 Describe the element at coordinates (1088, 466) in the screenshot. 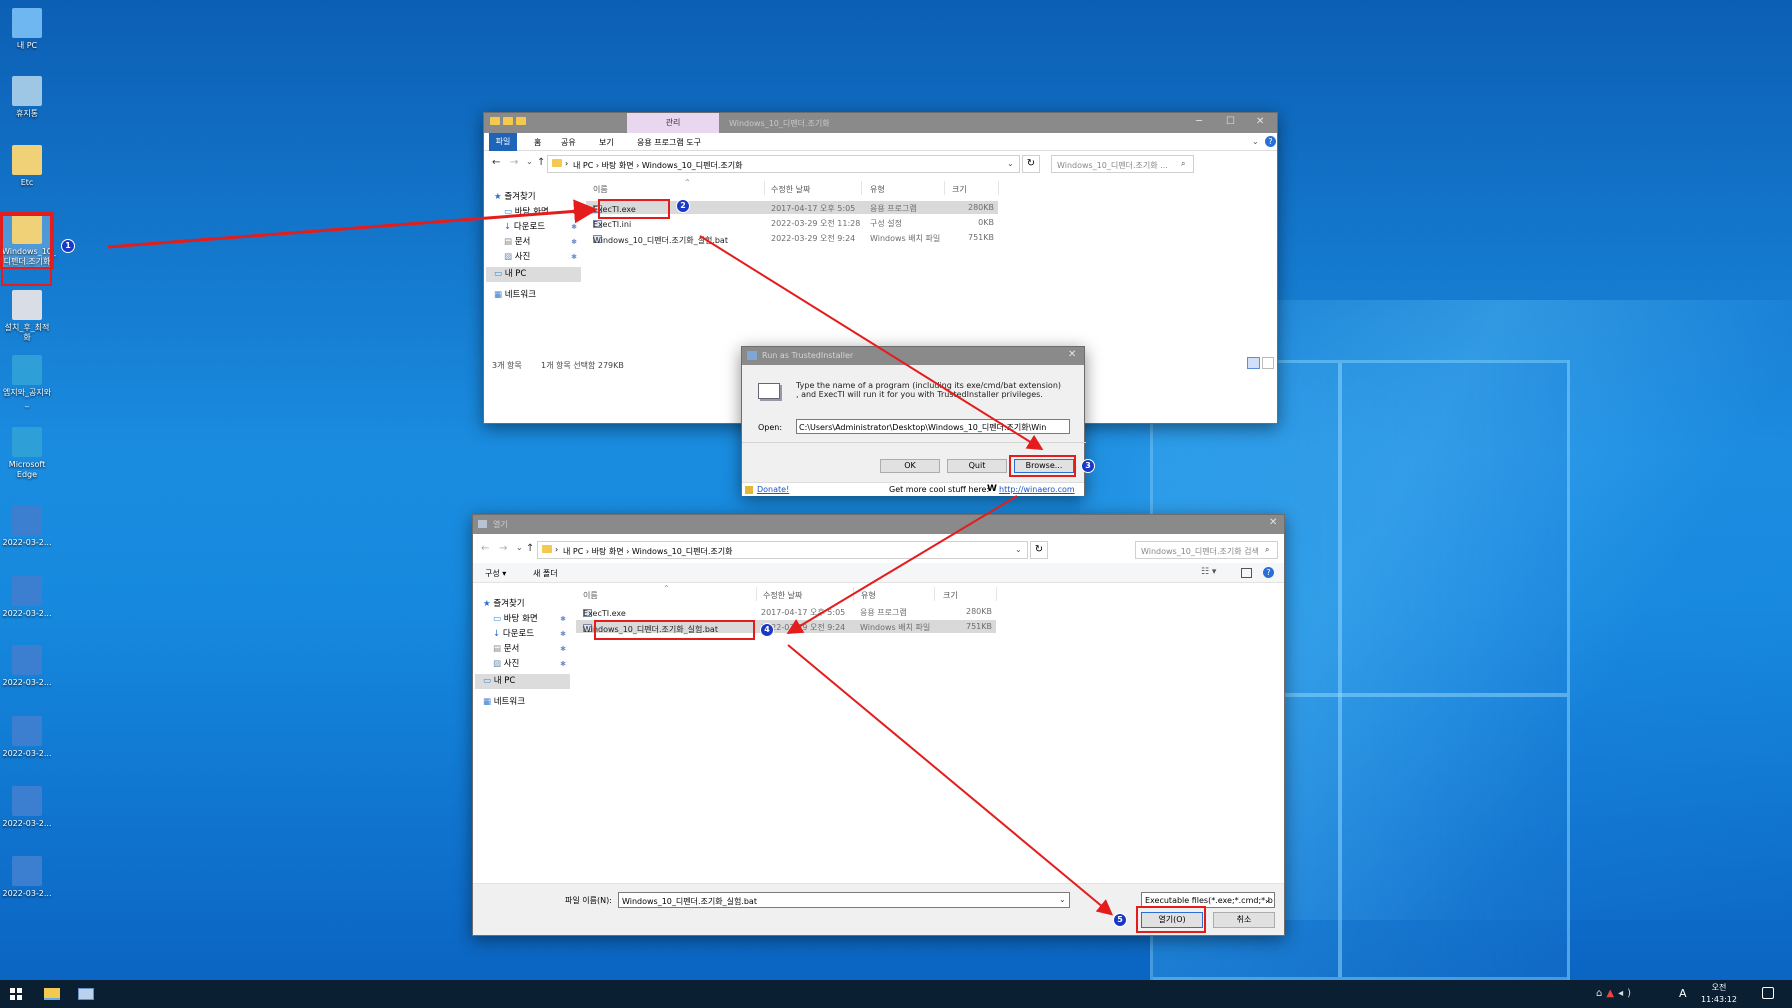

I see `step-badge-3: 3` at that location.